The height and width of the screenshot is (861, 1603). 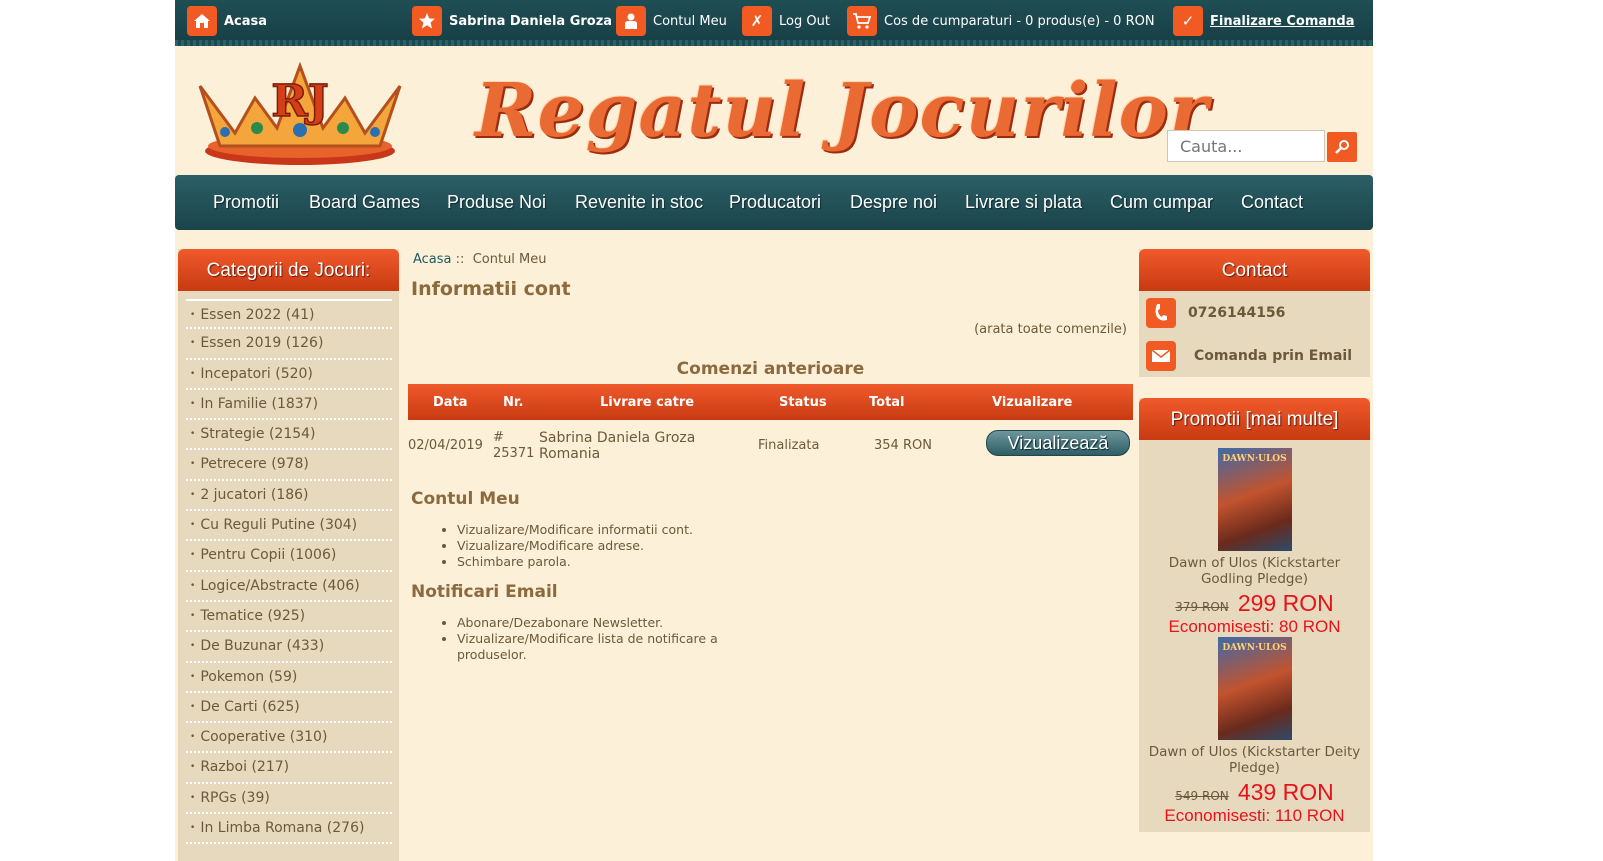 I want to click on category-item: • Cu Reguli Putine (304), so click(x=289, y=526).